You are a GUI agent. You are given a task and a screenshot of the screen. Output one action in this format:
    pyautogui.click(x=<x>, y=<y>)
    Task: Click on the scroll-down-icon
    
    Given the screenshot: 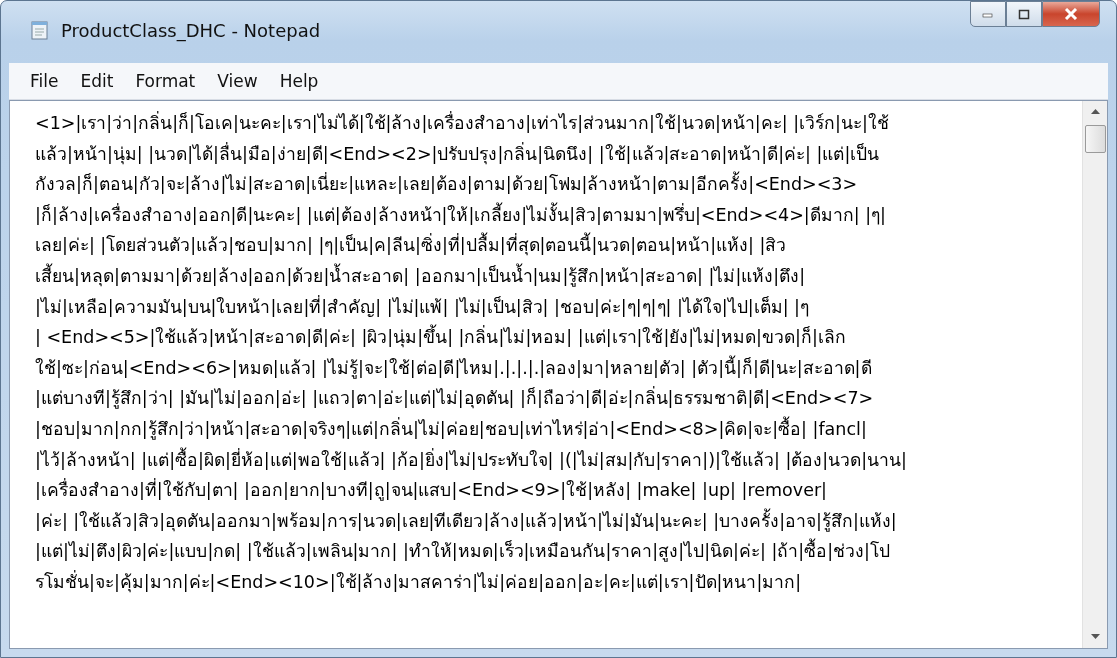 What is the action you would take?
    pyautogui.click(x=1095, y=637)
    